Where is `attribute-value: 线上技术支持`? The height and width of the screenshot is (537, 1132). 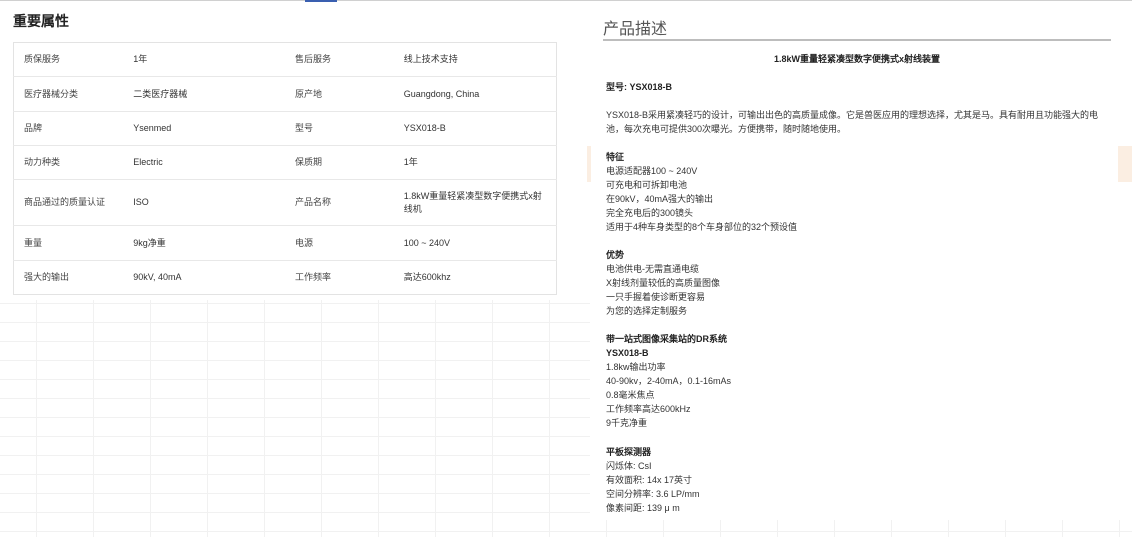
attribute-value: 线上技术支持 is located at coordinates (430, 59).